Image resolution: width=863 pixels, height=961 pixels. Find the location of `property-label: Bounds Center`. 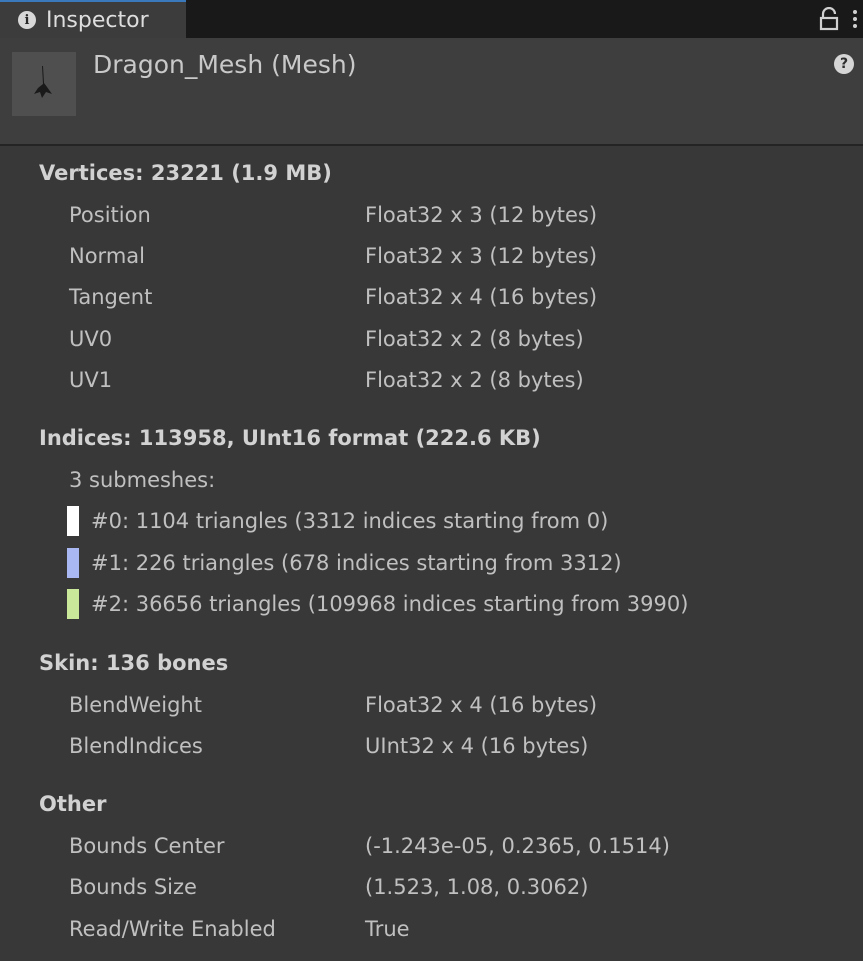

property-label: Bounds Center is located at coordinates (147, 846).